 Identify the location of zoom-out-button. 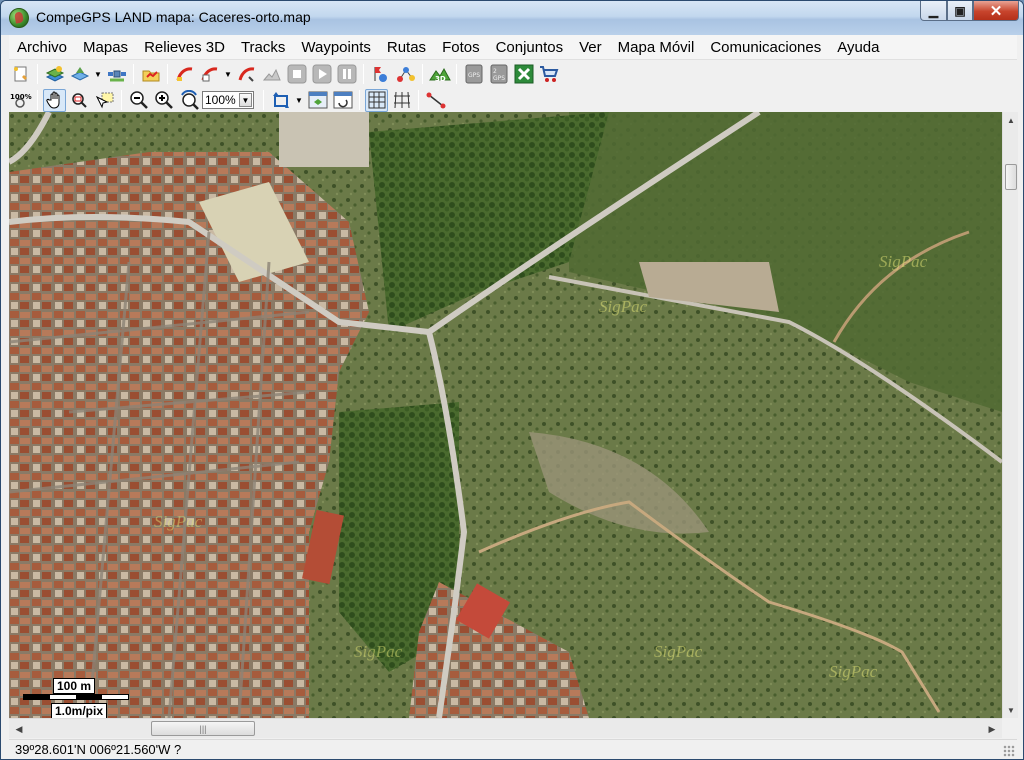
(138, 100).